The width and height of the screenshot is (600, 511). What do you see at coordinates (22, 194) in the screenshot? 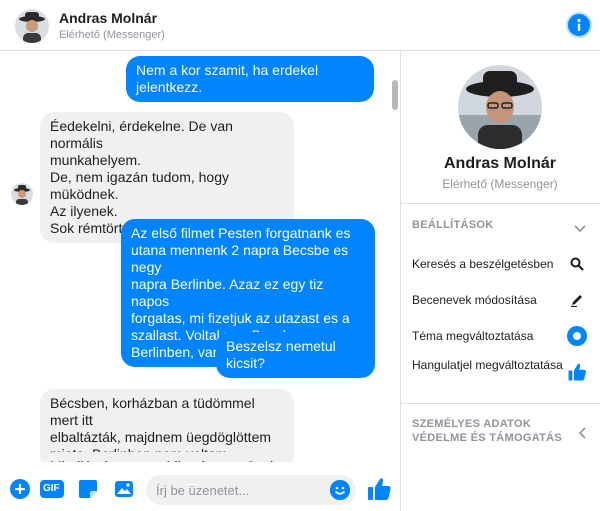
I see `sender-avatar` at bounding box center [22, 194].